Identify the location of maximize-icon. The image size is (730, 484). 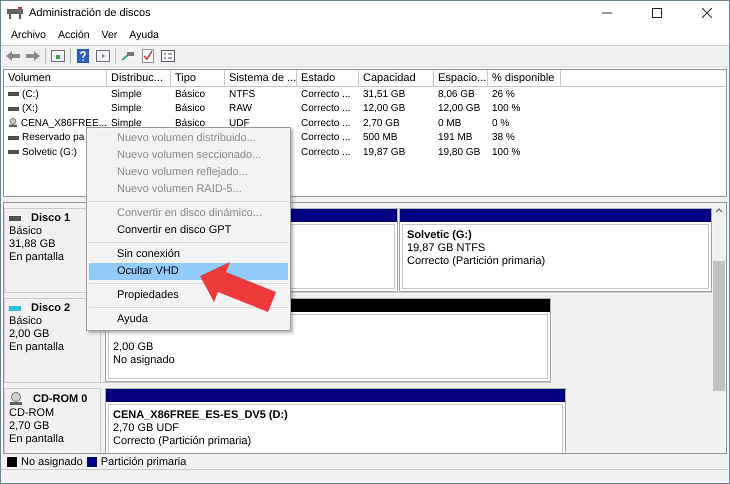
(657, 13).